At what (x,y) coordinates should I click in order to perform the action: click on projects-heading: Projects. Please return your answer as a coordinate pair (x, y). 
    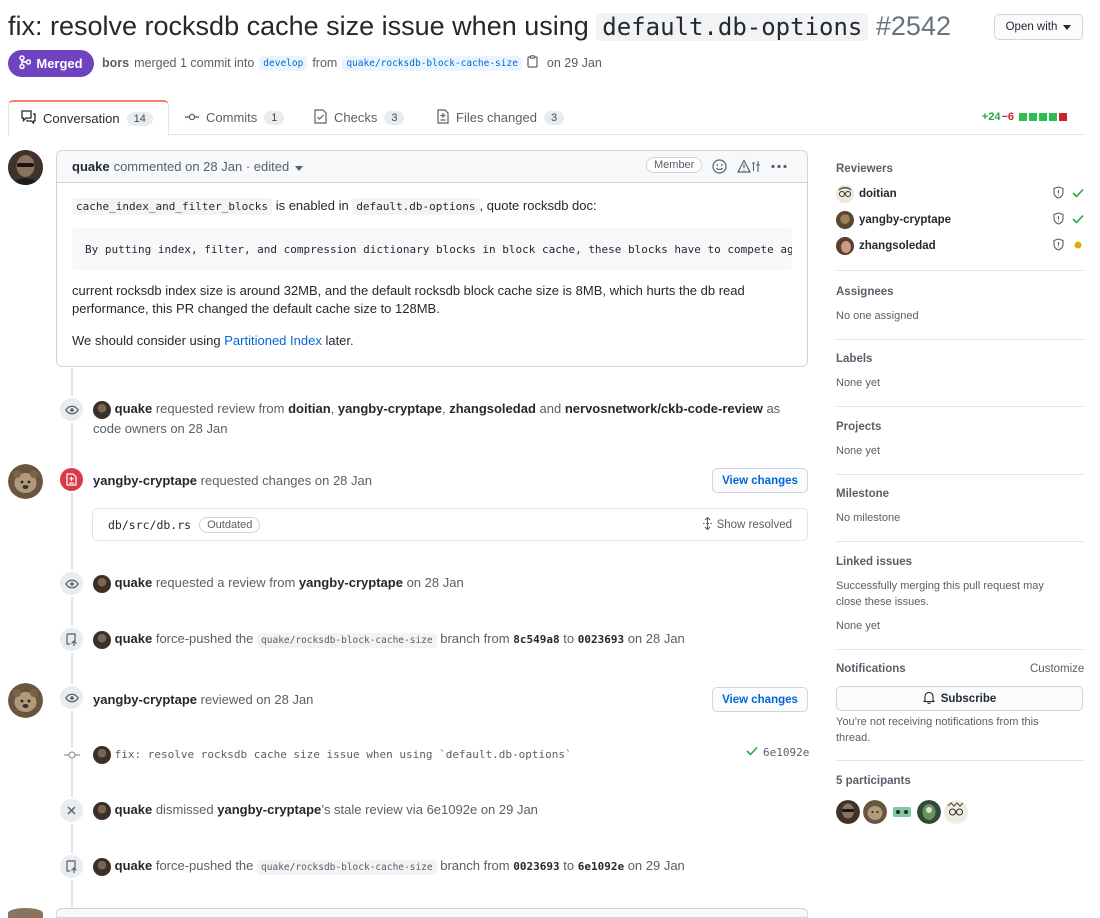
    Looking at the image, I should click on (960, 427).